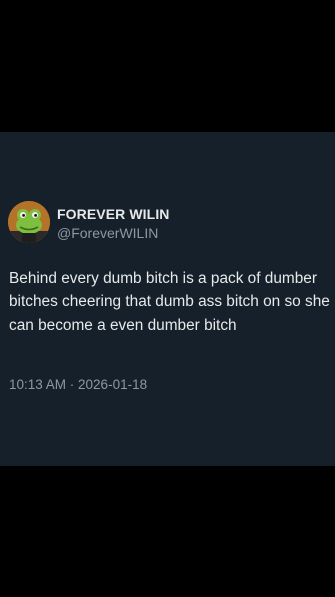  I want to click on frog-avatar-icon, so click(29, 222).